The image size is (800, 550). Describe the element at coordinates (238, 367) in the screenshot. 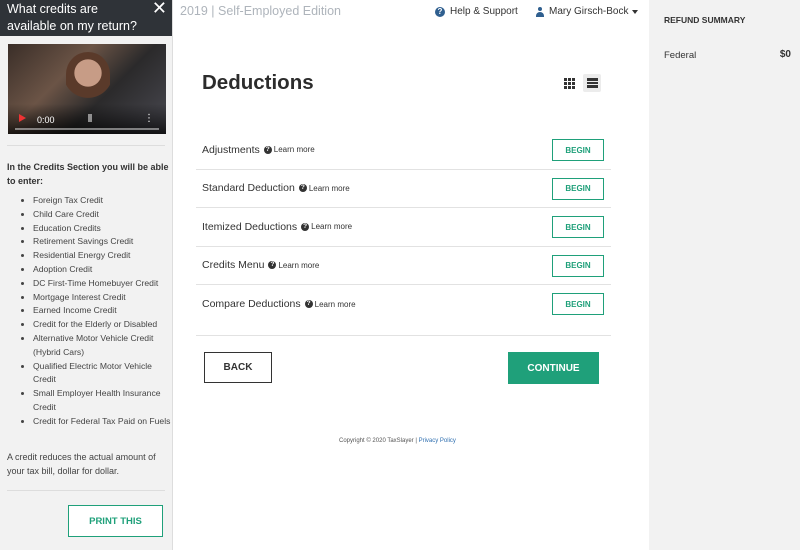

I see `back-button: BACK` at that location.